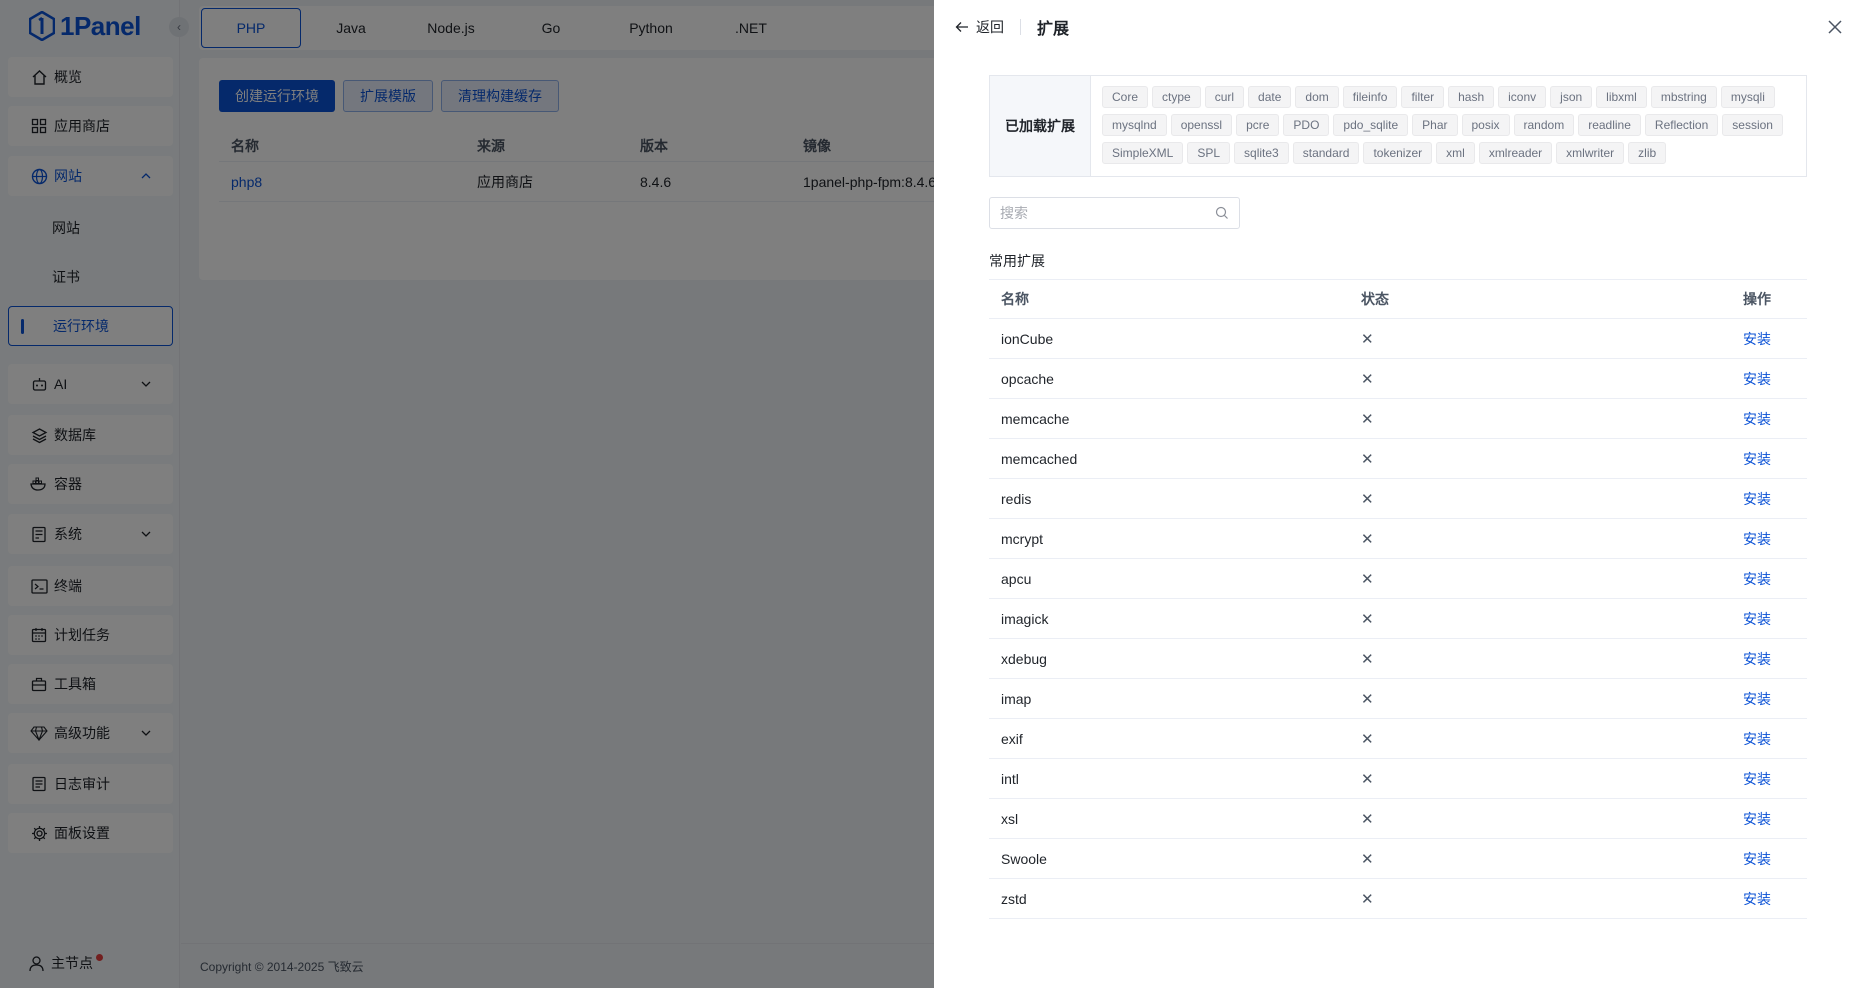 This screenshot has width=1865, height=988. What do you see at coordinates (1201, 125) in the screenshot?
I see `extension-tag: openssl` at bounding box center [1201, 125].